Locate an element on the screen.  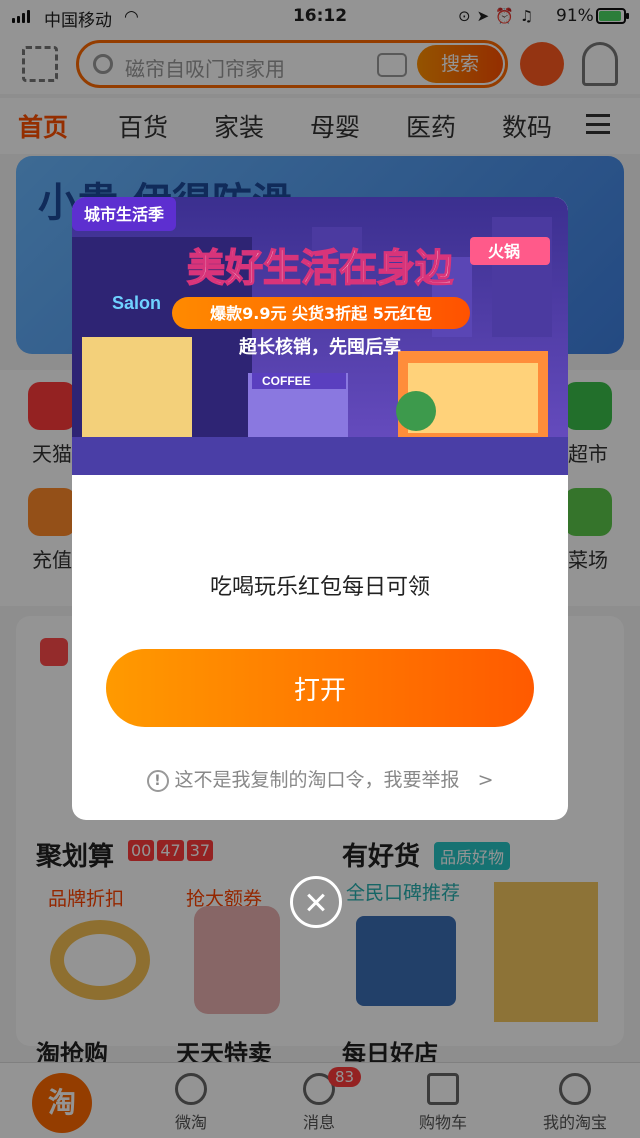
report-link: ! 这不是我复制的淘口令，我要举报 > is located at coordinates (320, 778).